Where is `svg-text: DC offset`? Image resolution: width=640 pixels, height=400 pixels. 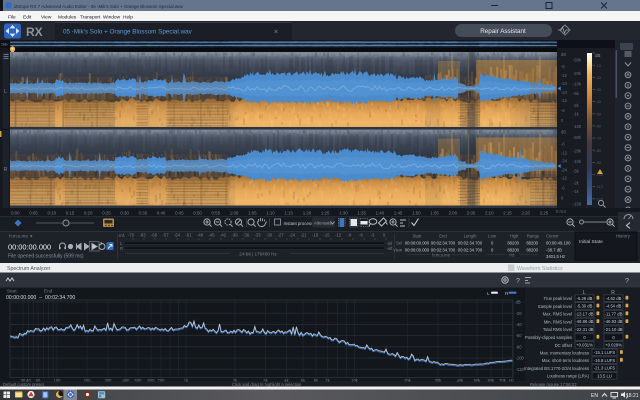 svg-text: DC offset is located at coordinates (564, 345).